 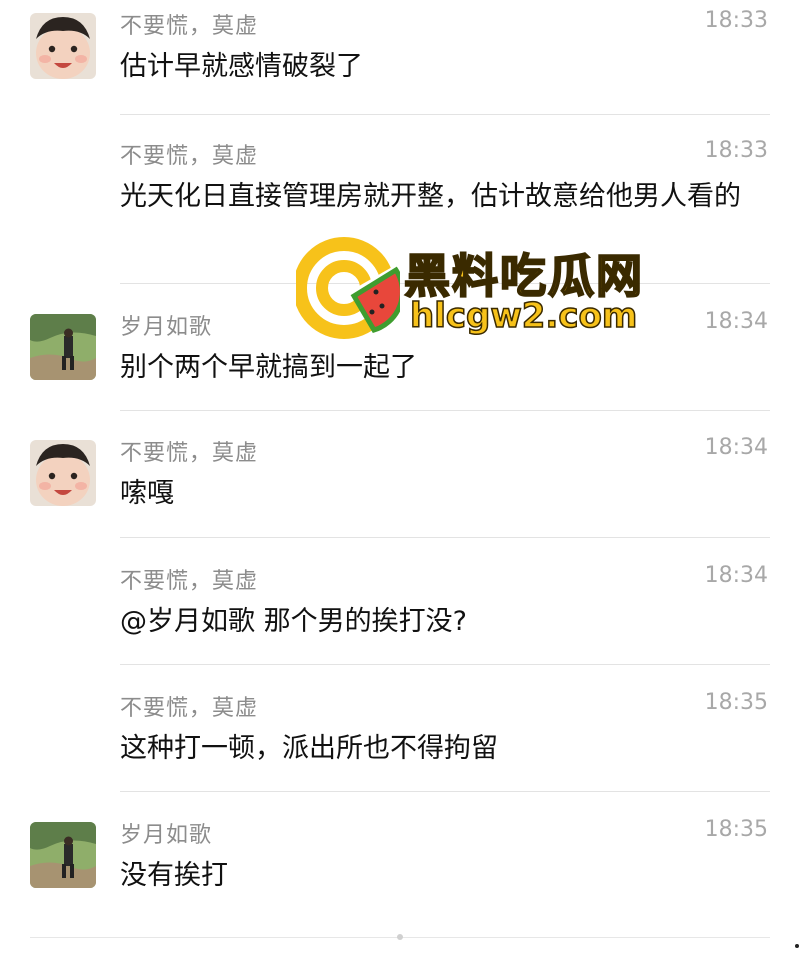 What do you see at coordinates (447, 494) in the screenshot?
I see `message-text: 嗦嘎` at bounding box center [447, 494].